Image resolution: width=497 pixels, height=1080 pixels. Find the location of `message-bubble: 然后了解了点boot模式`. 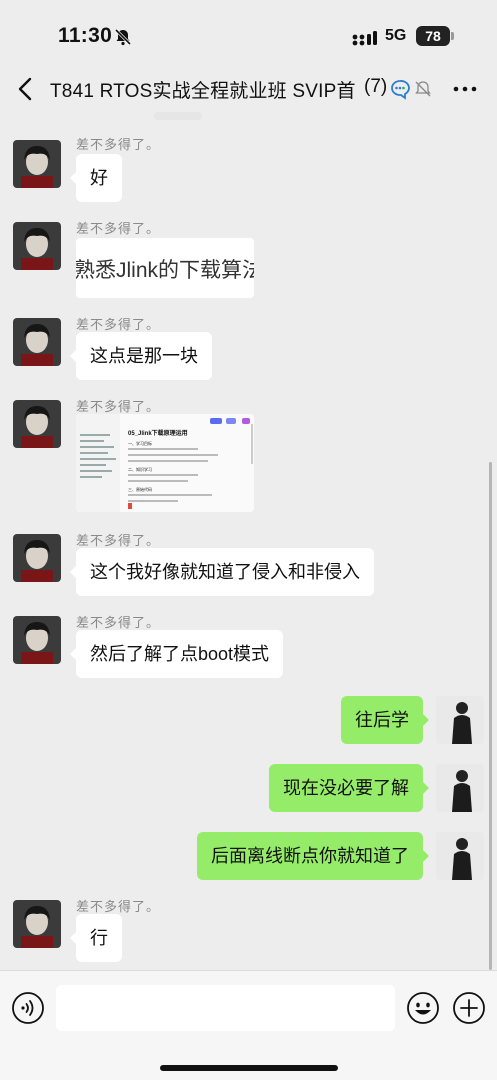

message-bubble: 然后了解了点boot模式 is located at coordinates (176, 654).